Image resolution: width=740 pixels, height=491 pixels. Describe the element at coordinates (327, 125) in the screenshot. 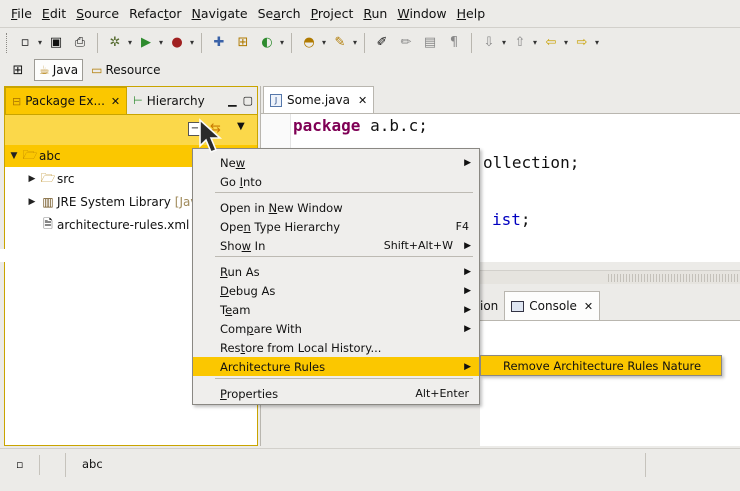

I see `code-keyword: package` at that location.